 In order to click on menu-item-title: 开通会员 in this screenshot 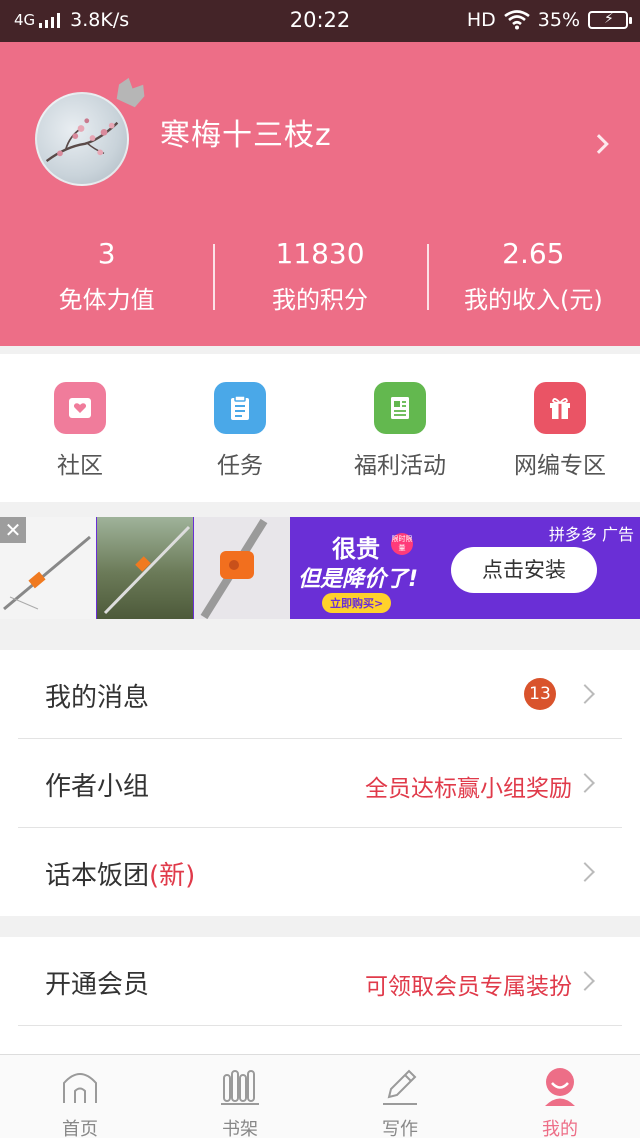, I will do `click(97, 985)`.